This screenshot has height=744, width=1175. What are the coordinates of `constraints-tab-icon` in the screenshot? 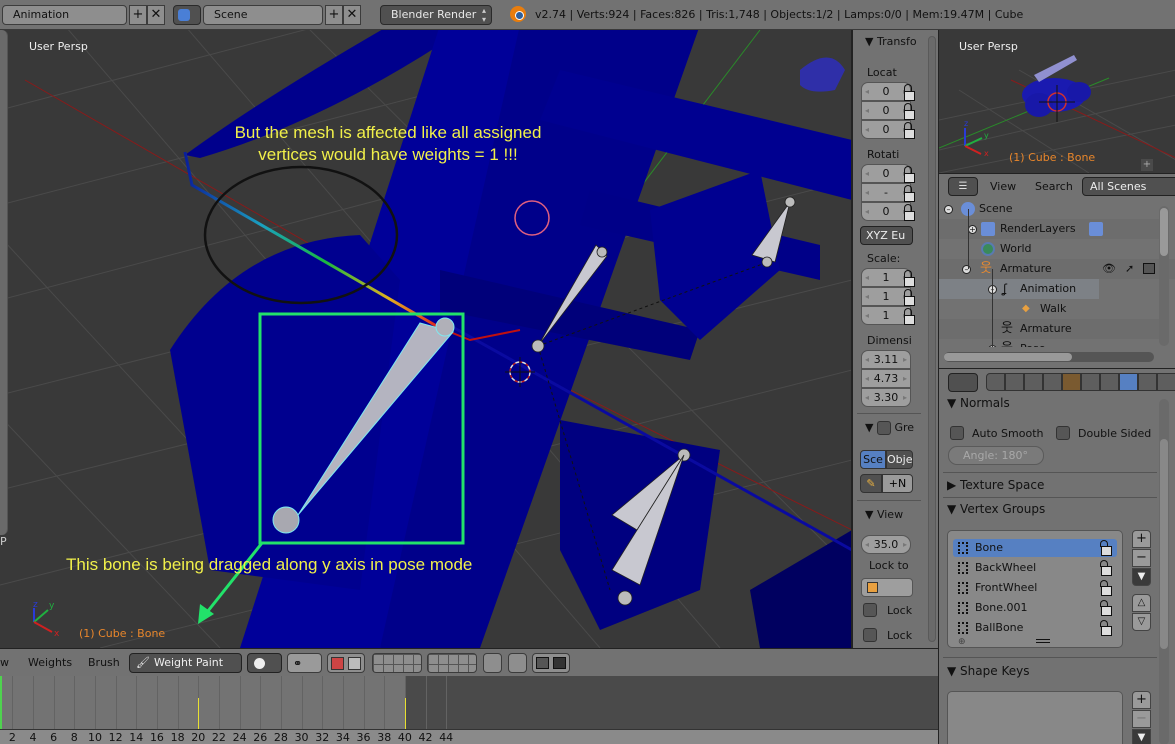 It's located at (1090, 382).